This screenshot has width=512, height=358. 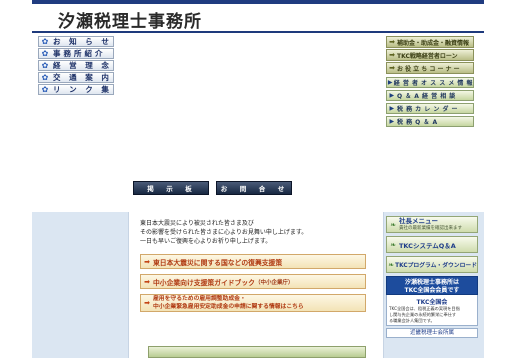 I want to click on tkc-line: TKC全国会会員です, so click(x=432, y=290).